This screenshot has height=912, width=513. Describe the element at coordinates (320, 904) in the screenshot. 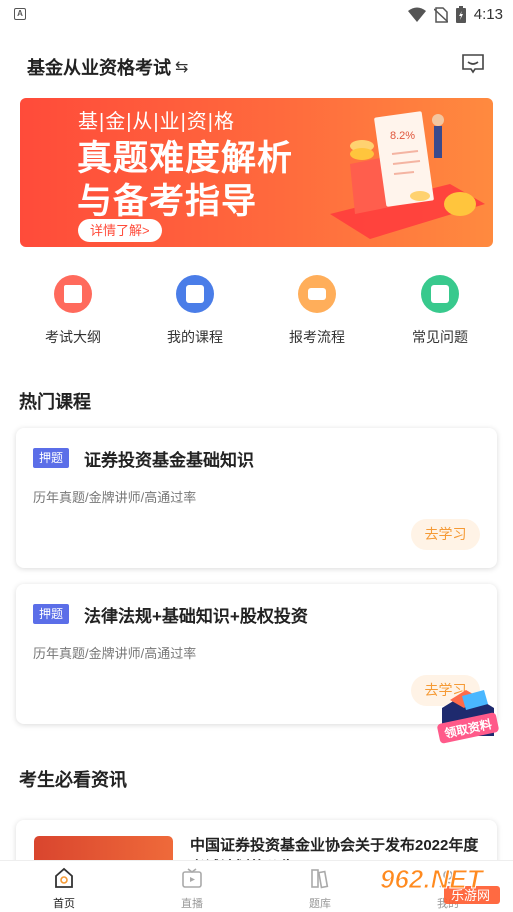

I see `tab-label: 题库` at that location.